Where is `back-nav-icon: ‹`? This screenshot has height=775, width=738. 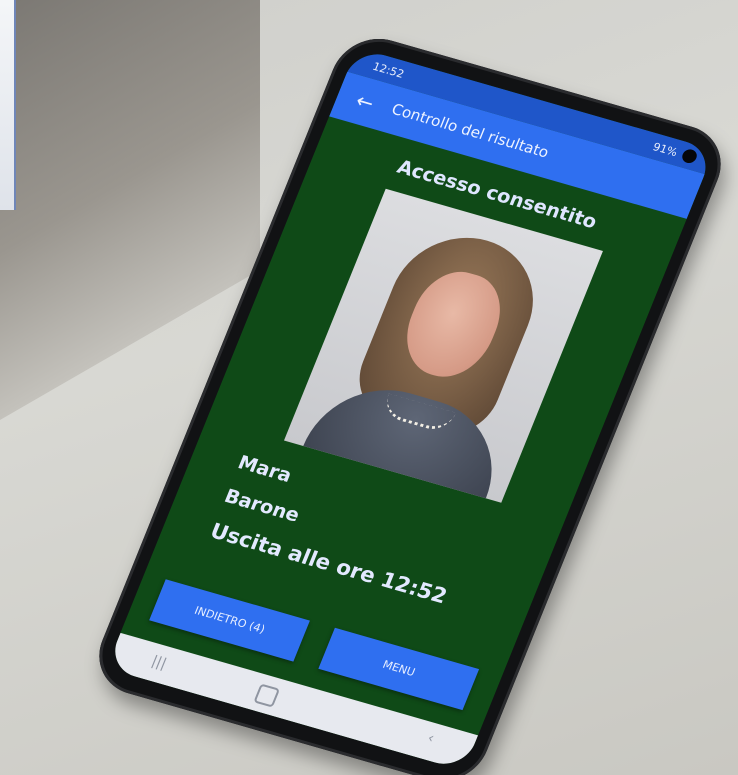
back-nav-icon: ‹ is located at coordinates (430, 738).